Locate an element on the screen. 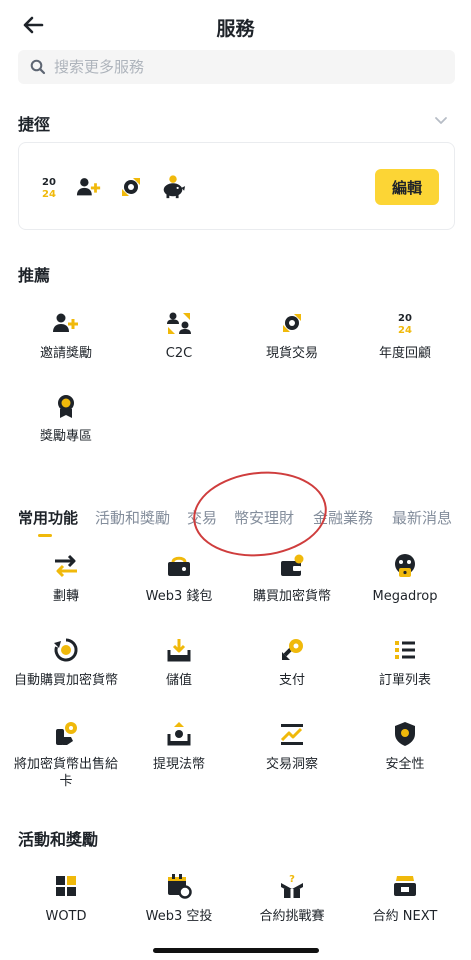 The image size is (471, 960). activities-item-wotd: WOTD is located at coordinates (66, 898).